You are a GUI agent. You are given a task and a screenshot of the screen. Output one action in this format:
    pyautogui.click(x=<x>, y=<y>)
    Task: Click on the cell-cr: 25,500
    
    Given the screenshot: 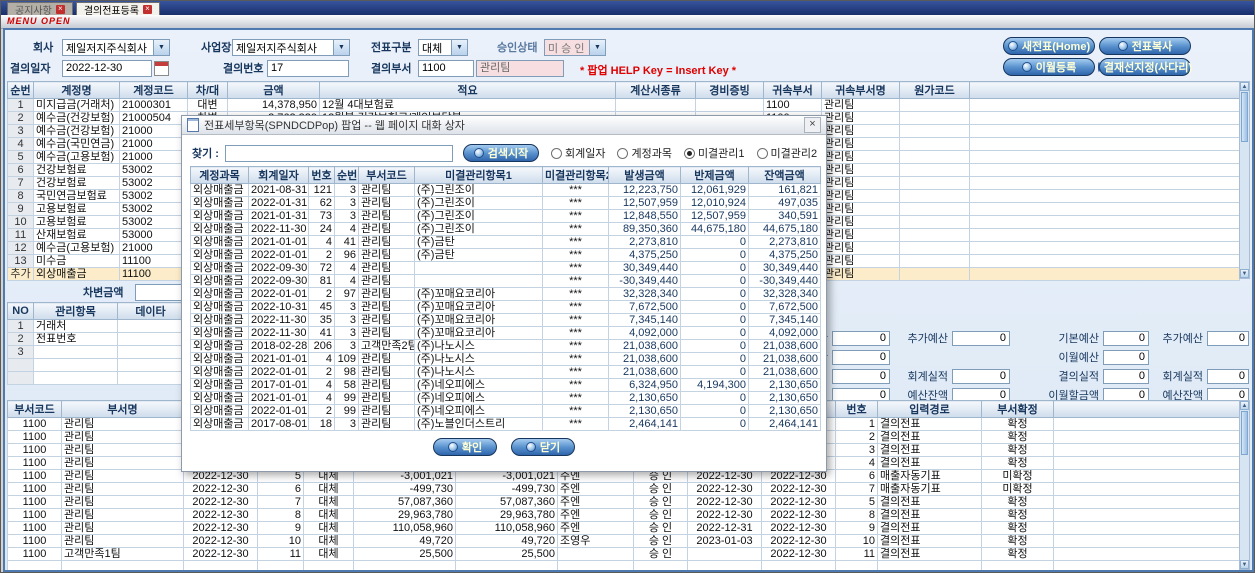 What is the action you would take?
    pyautogui.click(x=506, y=554)
    